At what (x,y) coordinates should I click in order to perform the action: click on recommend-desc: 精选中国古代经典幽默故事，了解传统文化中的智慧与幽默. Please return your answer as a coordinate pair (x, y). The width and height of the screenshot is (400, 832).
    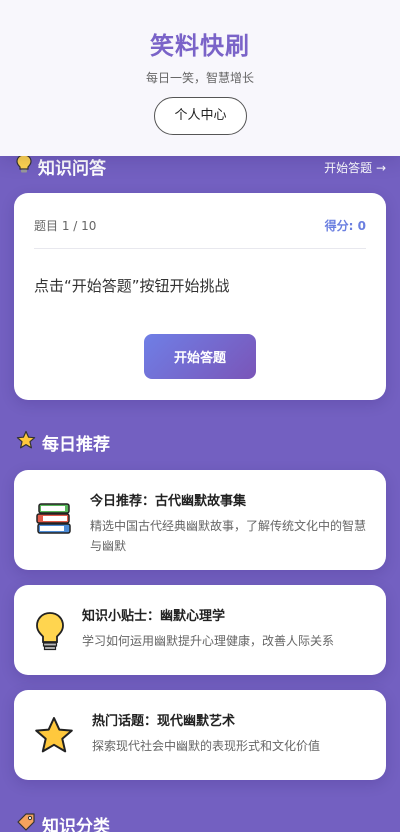
    Looking at the image, I should click on (228, 536).